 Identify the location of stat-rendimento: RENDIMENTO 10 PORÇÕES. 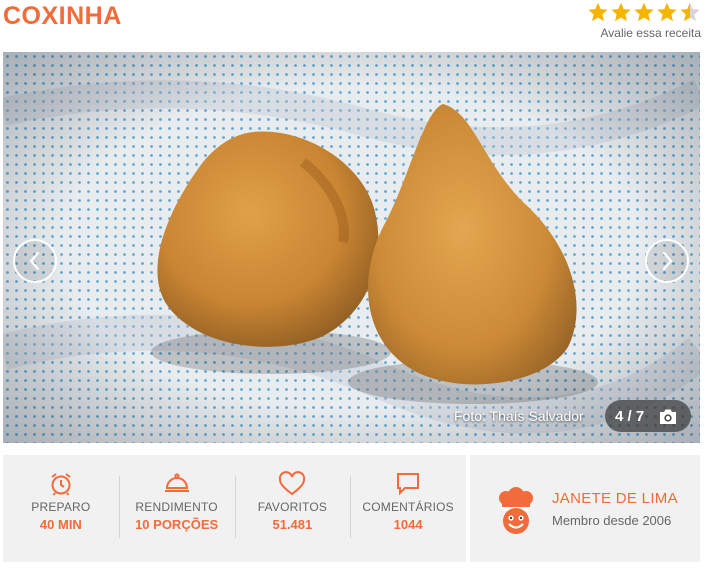
(176, 509).